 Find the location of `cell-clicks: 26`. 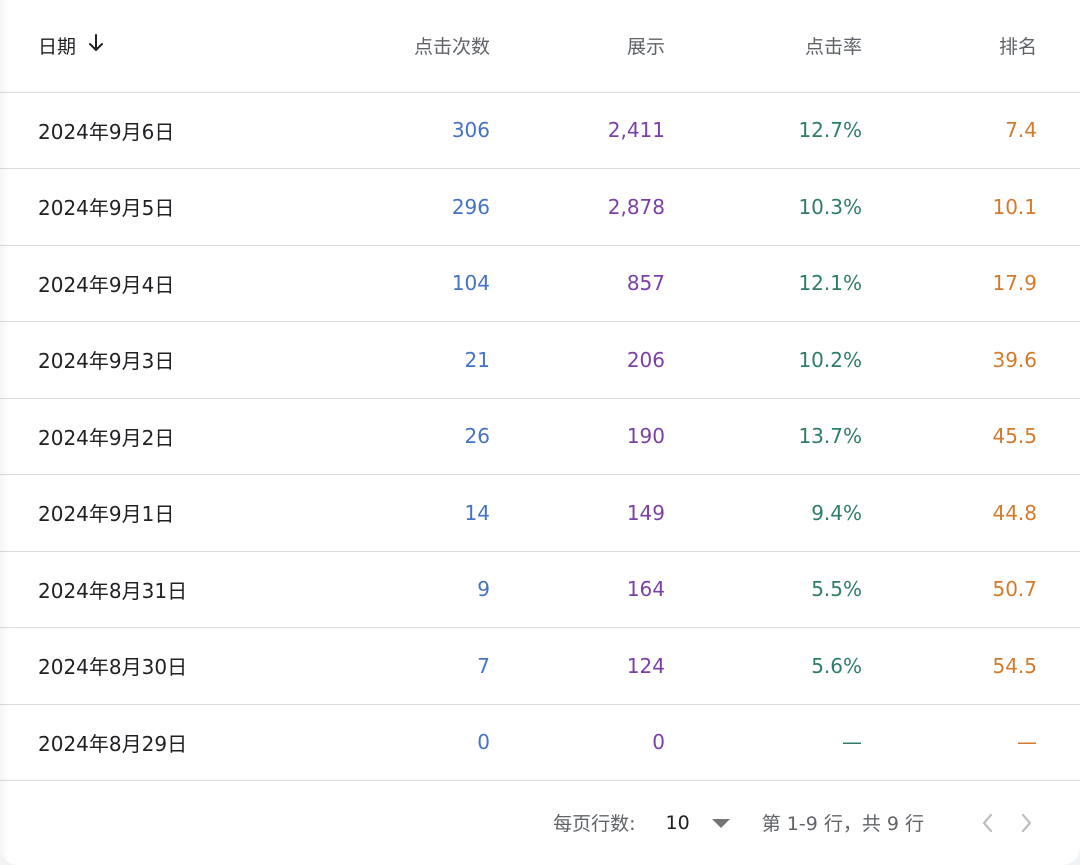

cell-clicks: 26 is located at coordinates (405, 436).